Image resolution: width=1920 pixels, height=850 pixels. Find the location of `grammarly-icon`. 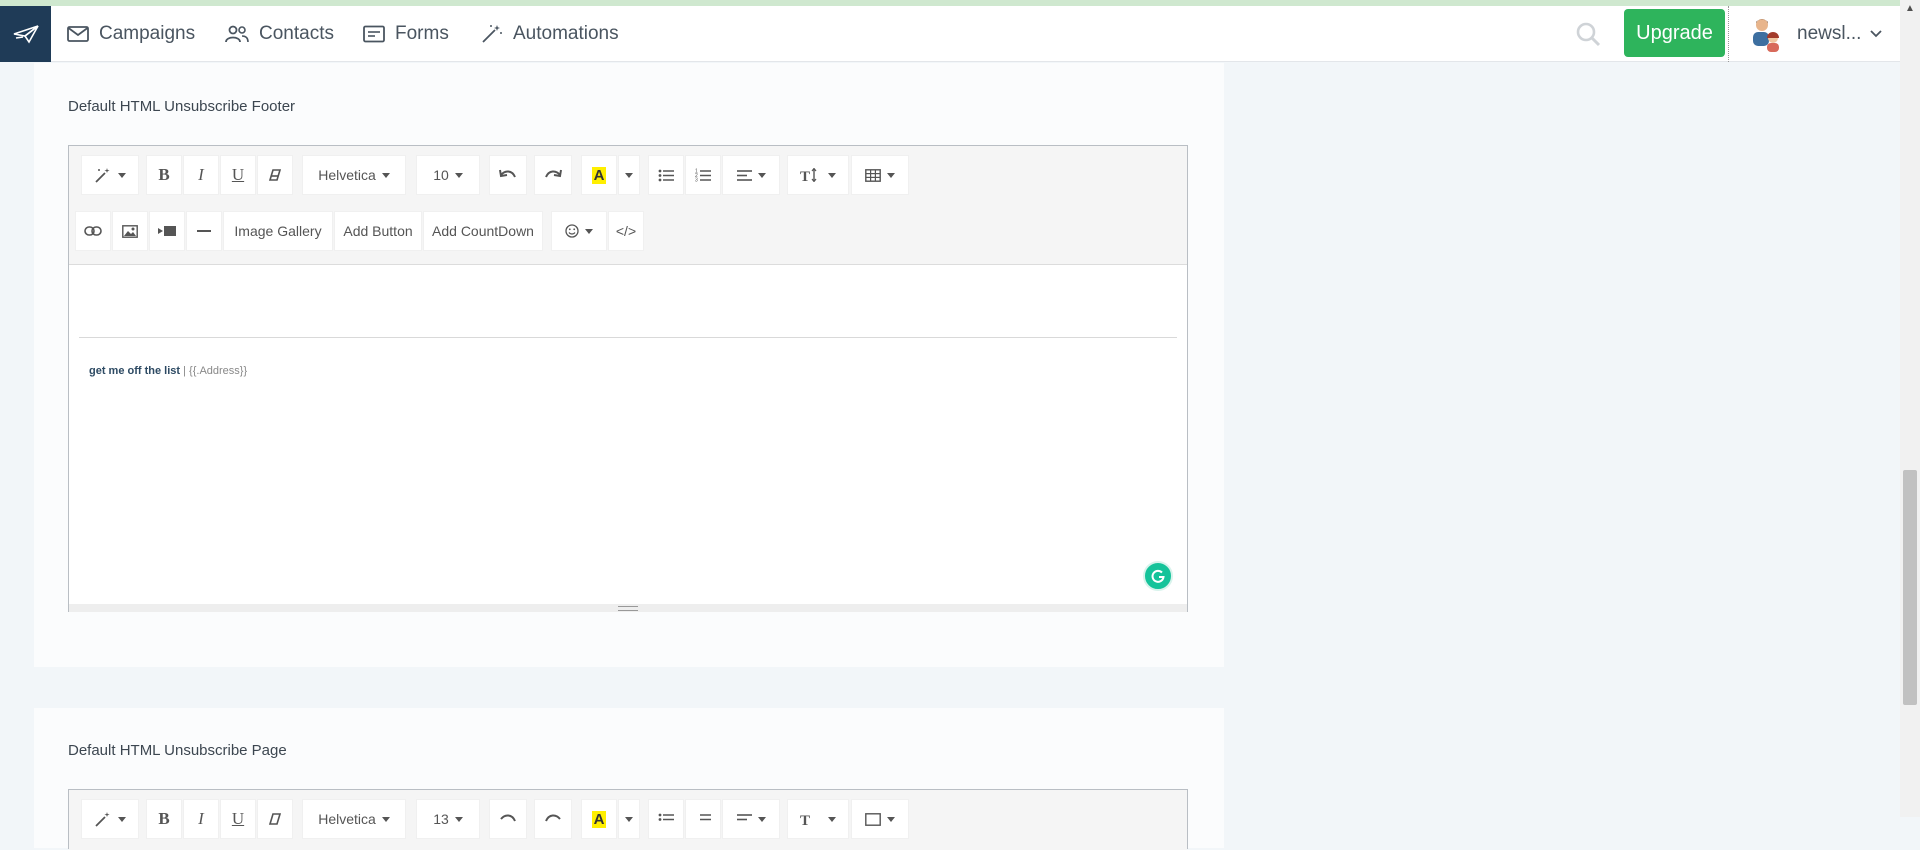

grammarly-icon is located at coordinates (1158, 576).